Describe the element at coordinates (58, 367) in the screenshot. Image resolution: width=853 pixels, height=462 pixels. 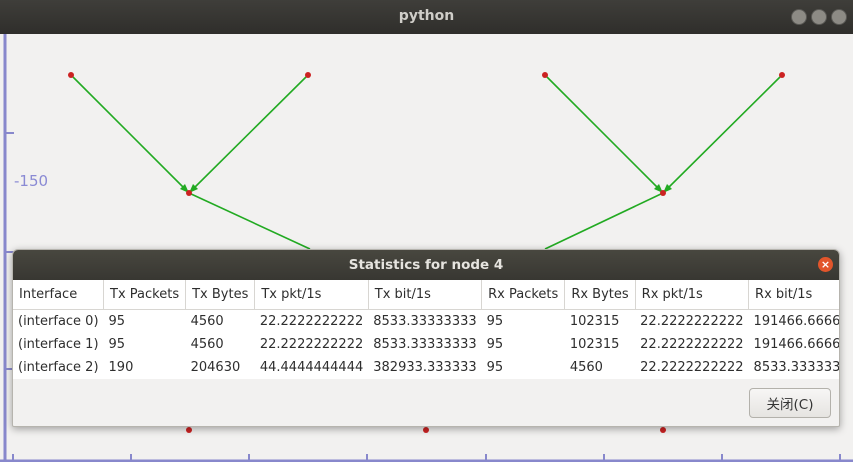
I see `table-cell: (interface 2)` at that location.